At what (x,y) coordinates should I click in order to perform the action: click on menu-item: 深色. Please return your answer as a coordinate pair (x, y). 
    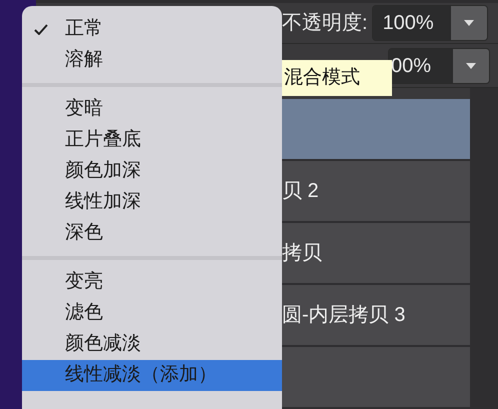
    Looking at the image, I should click on (152, 233).